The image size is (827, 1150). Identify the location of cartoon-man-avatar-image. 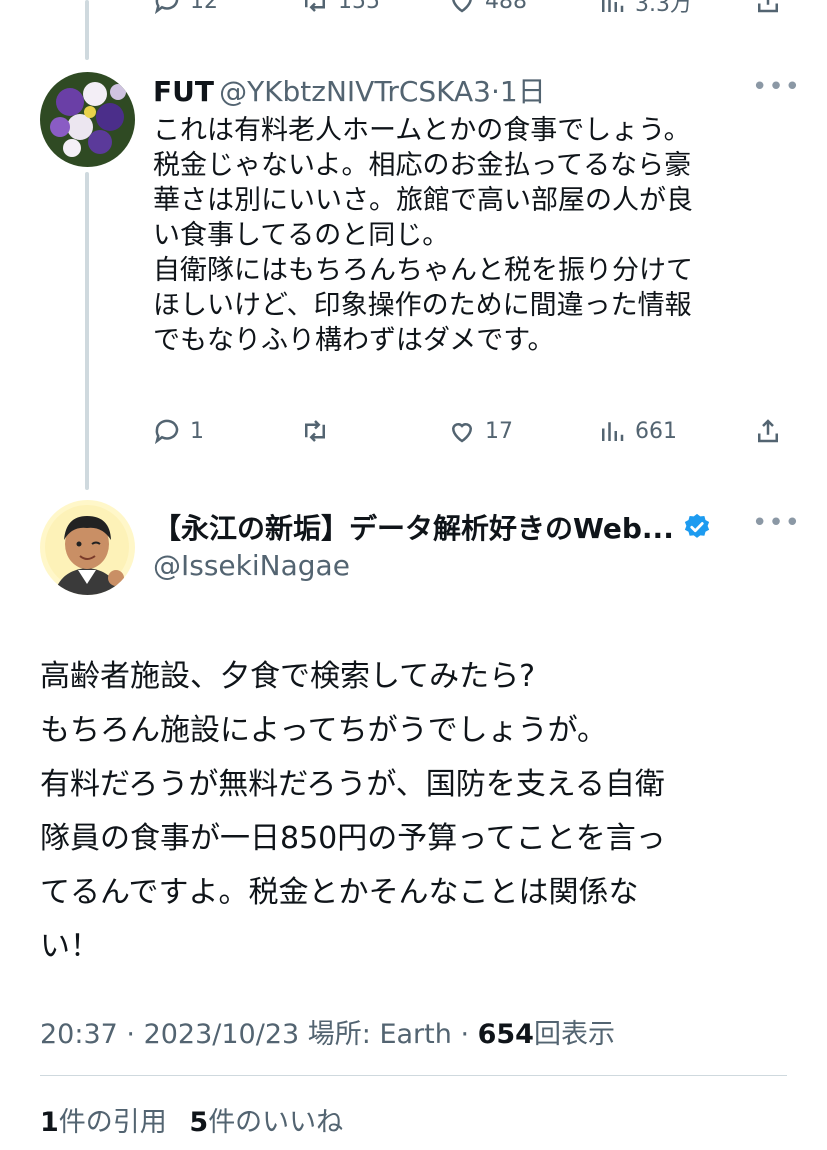
(87, 547).